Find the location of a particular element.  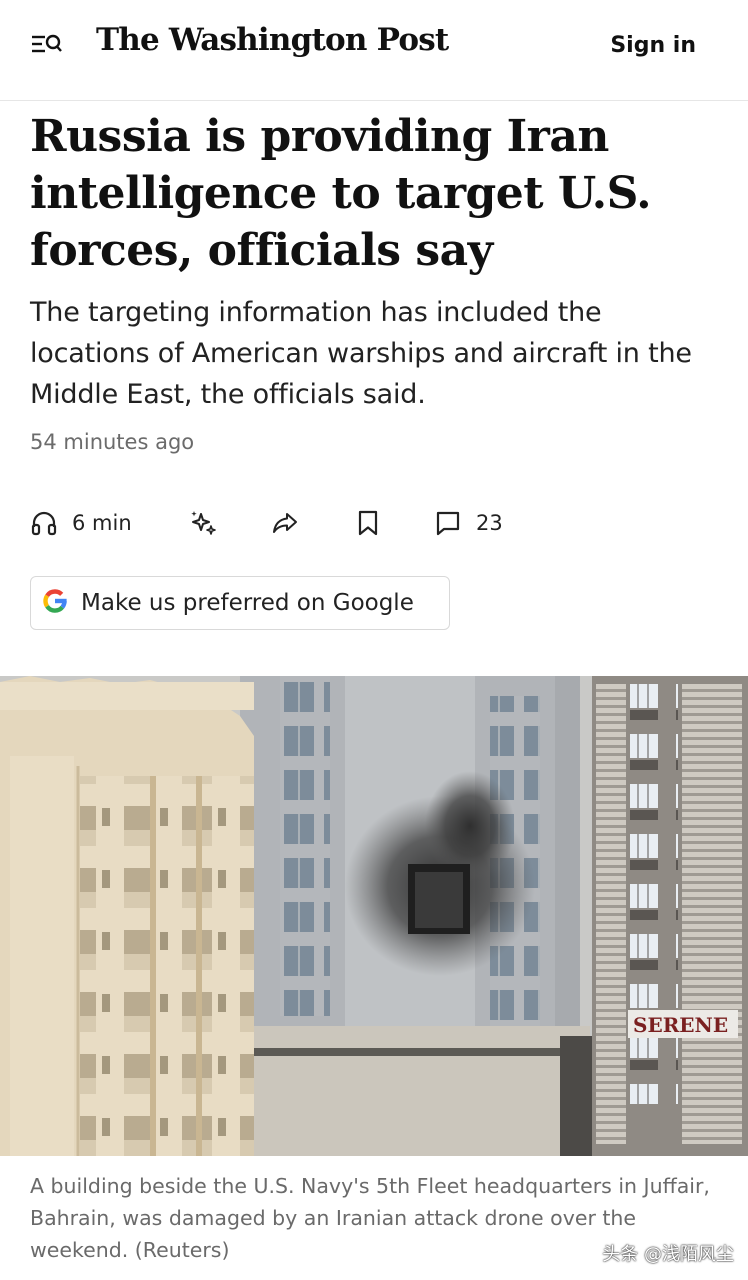

article-toolbar: 6 min 23 is located at coordinates (290, 523).